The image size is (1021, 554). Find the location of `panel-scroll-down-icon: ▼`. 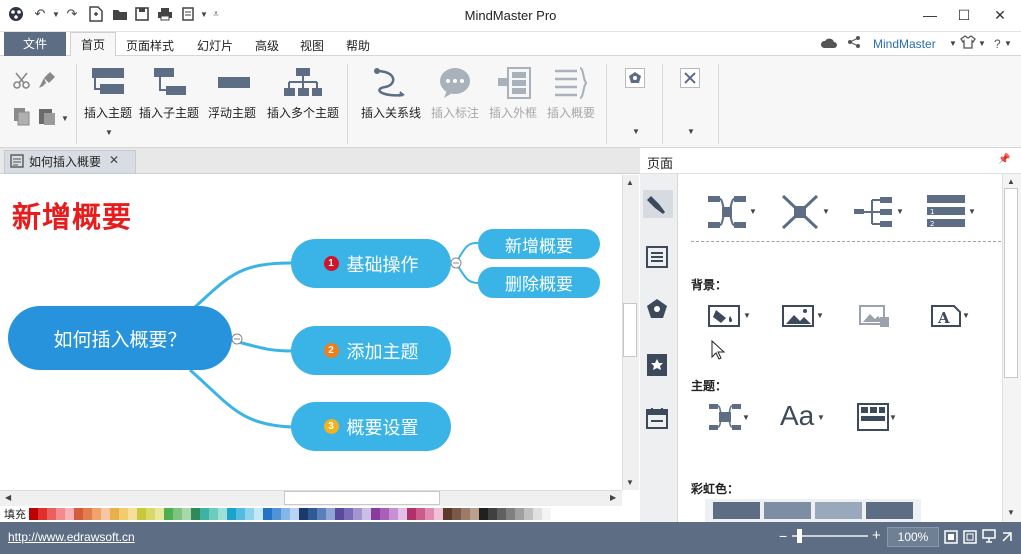

panel-scroll-down-icon: ▼ is located at coordinates (1011, 512).